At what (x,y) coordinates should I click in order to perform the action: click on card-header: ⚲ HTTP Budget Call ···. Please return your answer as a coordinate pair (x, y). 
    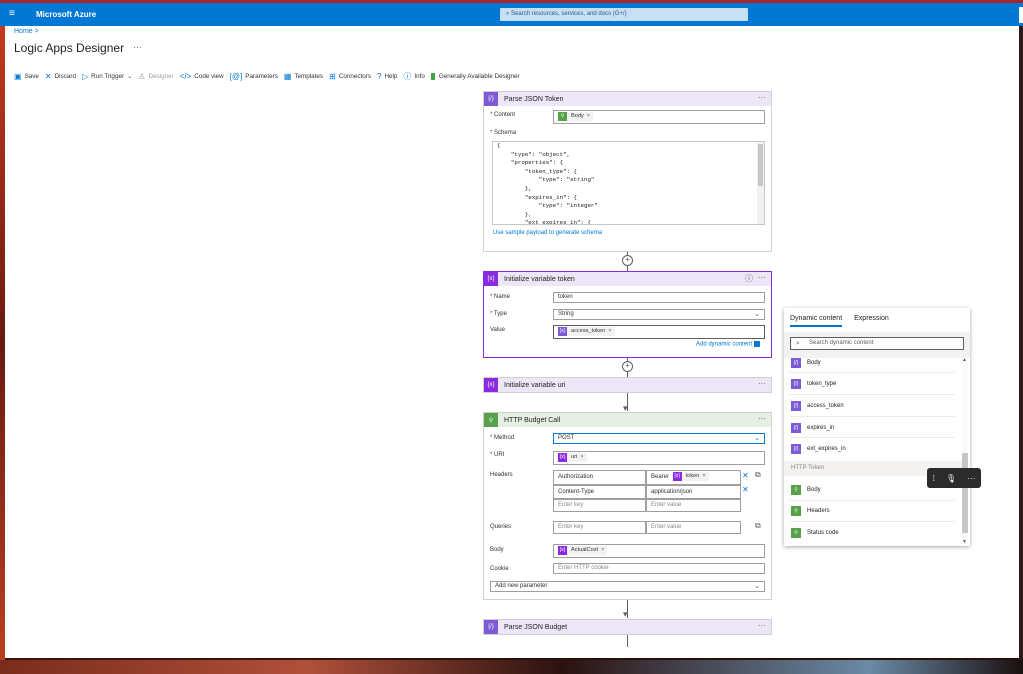
    Looking at the image, I should click on (627, 420).